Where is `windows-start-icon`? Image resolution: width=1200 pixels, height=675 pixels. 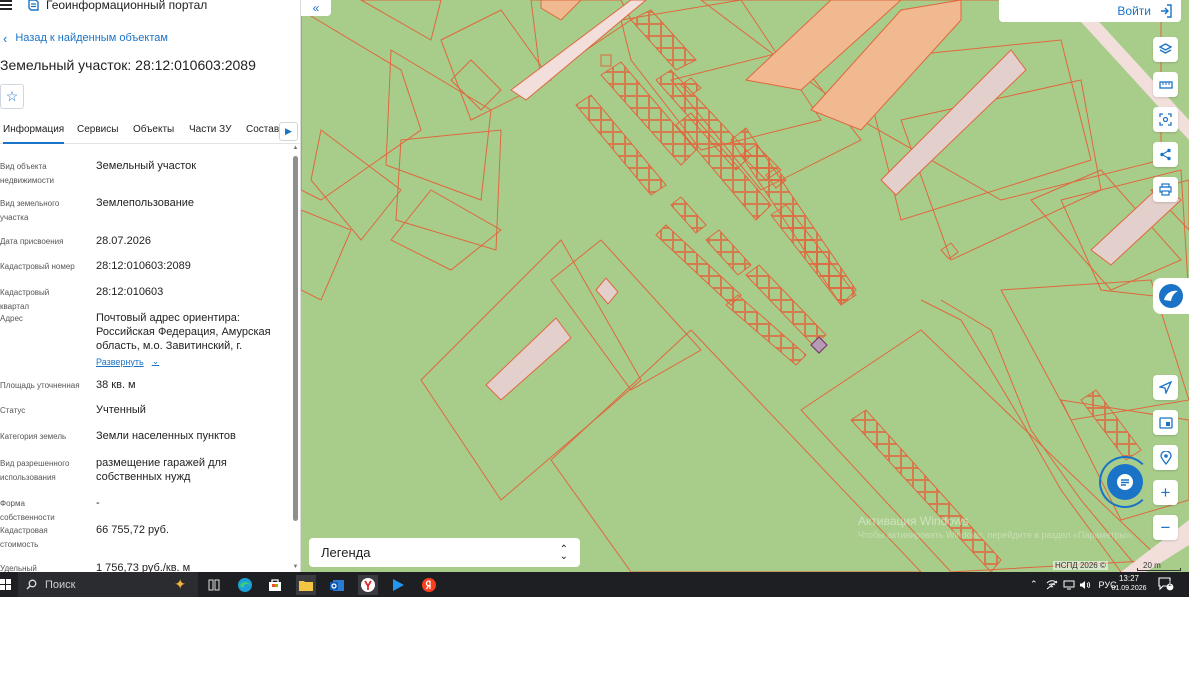 windows-start-icon is located at coordinates (5, 584).